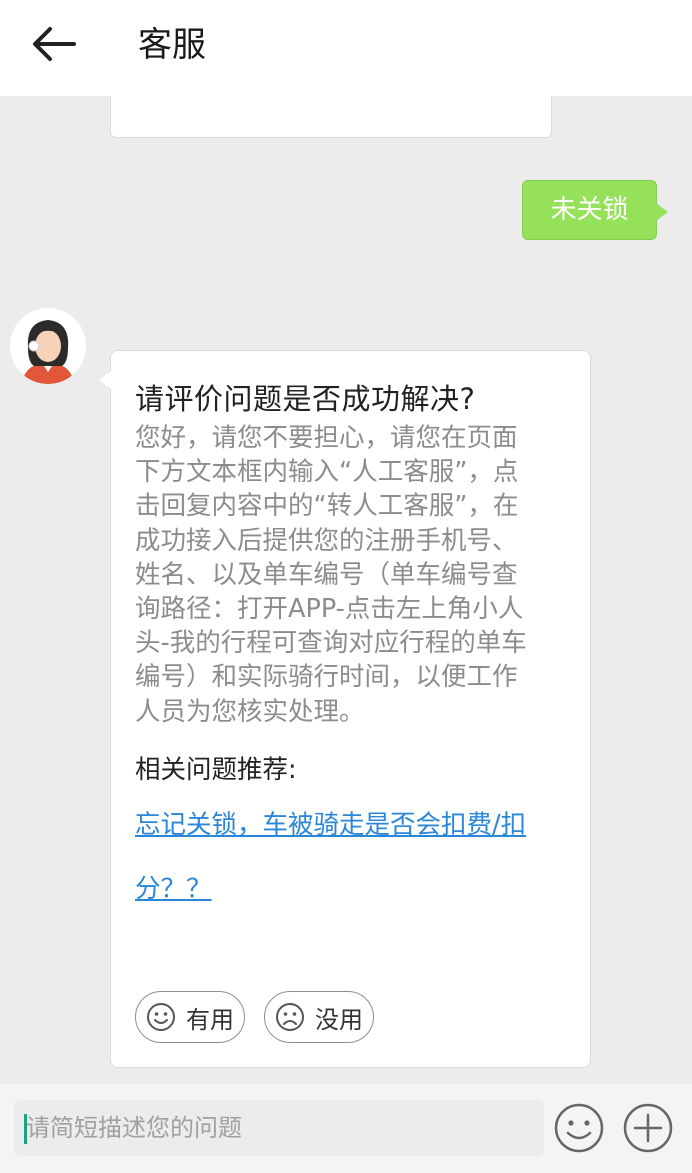 The image size is (692, 1173). I want to click on user-message-bubble: 未关锁, so click(595, 210).